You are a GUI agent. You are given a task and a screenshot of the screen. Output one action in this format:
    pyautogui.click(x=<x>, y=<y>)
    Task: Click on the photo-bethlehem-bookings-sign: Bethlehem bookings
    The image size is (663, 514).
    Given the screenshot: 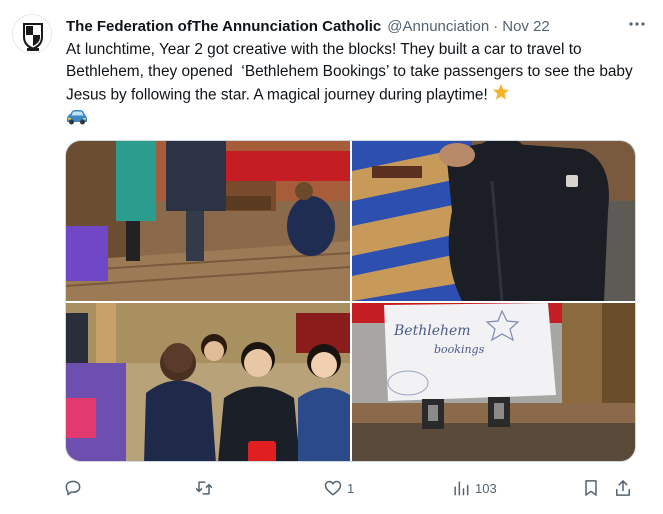 What is the action you would take?
    pyautogui.click(x=493, y=382)
    